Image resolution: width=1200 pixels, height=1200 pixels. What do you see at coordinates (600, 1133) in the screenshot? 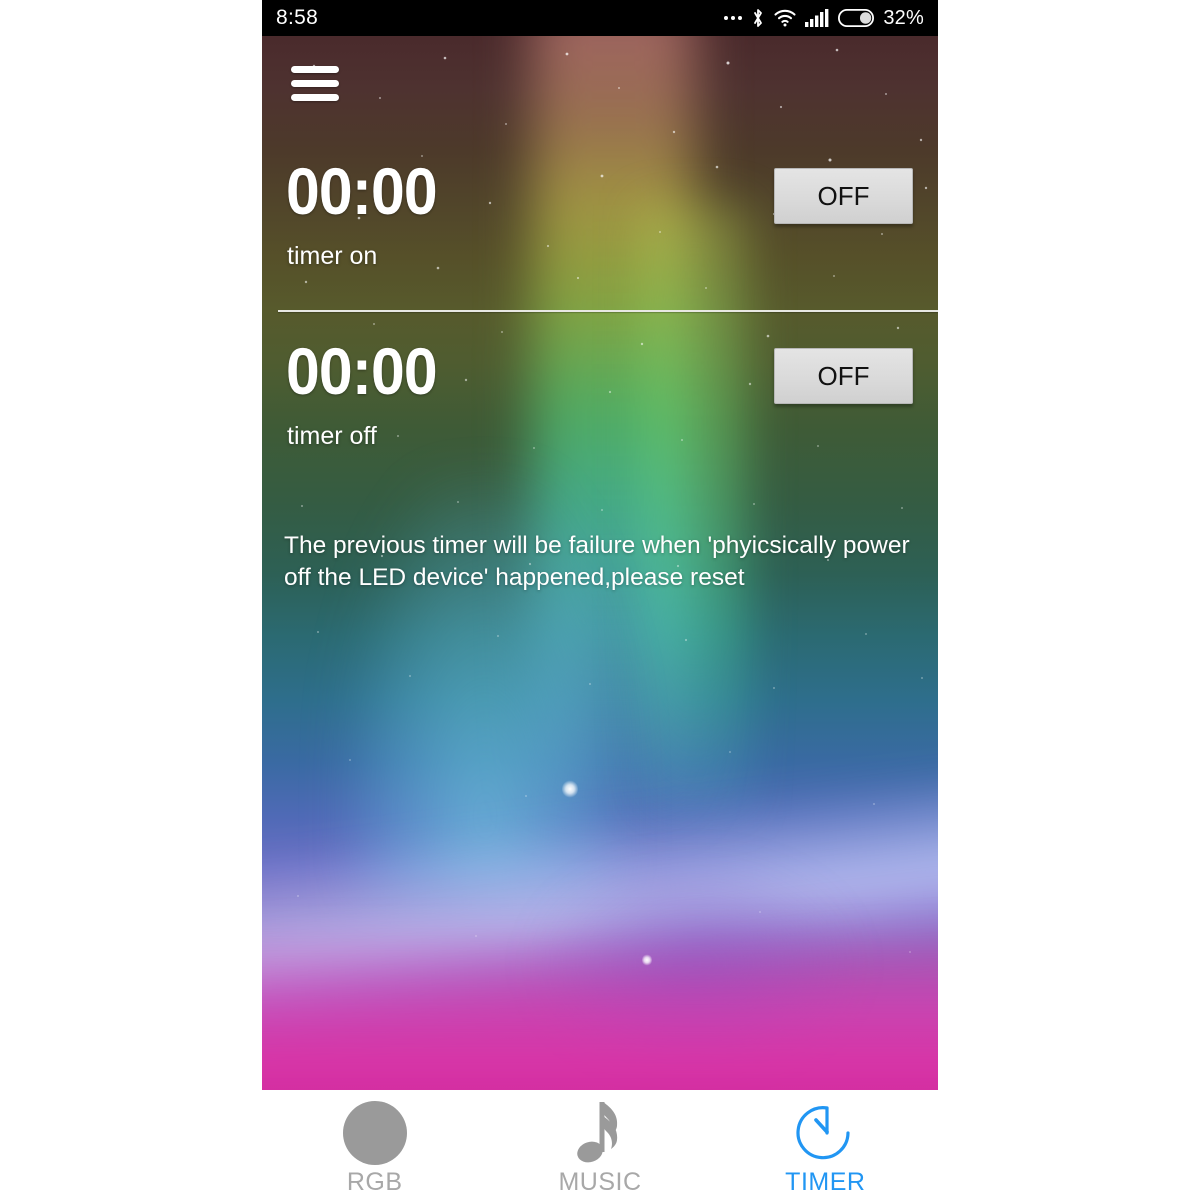
I see `music-note-icon` at bounding box center [600, 1133].